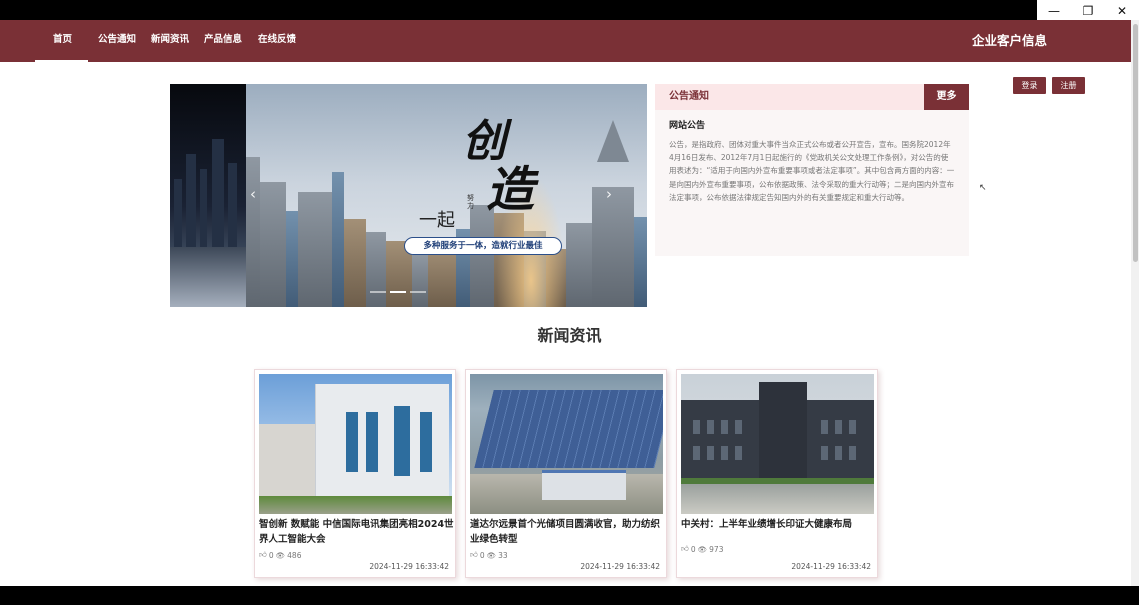 This screenshot has height=605, width=1139. What do you see at coordinates (357, 532) in the screenshot?
I see `news-card-title: 智创新 数赋能 中信国际电讯集团亮相2024世界人工智能大会` at bounding box center [357, 532].